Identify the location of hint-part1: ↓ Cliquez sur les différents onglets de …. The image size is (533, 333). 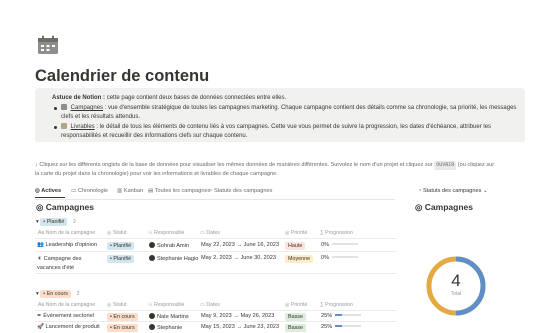
(234, 165).